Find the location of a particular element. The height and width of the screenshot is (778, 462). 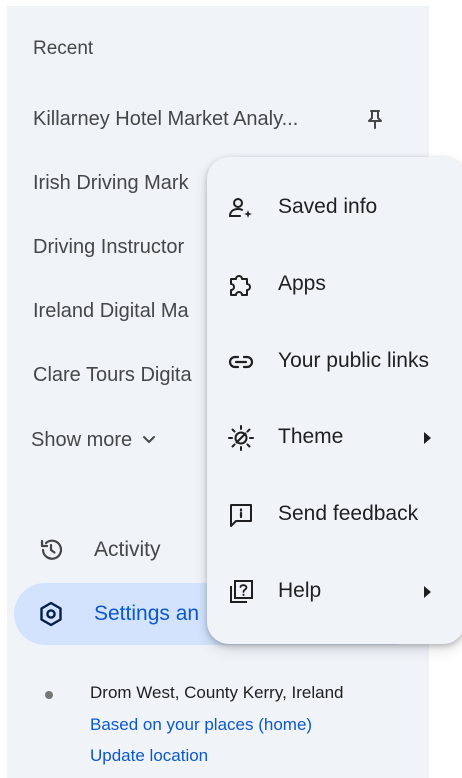

show-more-button: Show more is located at coordinates (93, 440).